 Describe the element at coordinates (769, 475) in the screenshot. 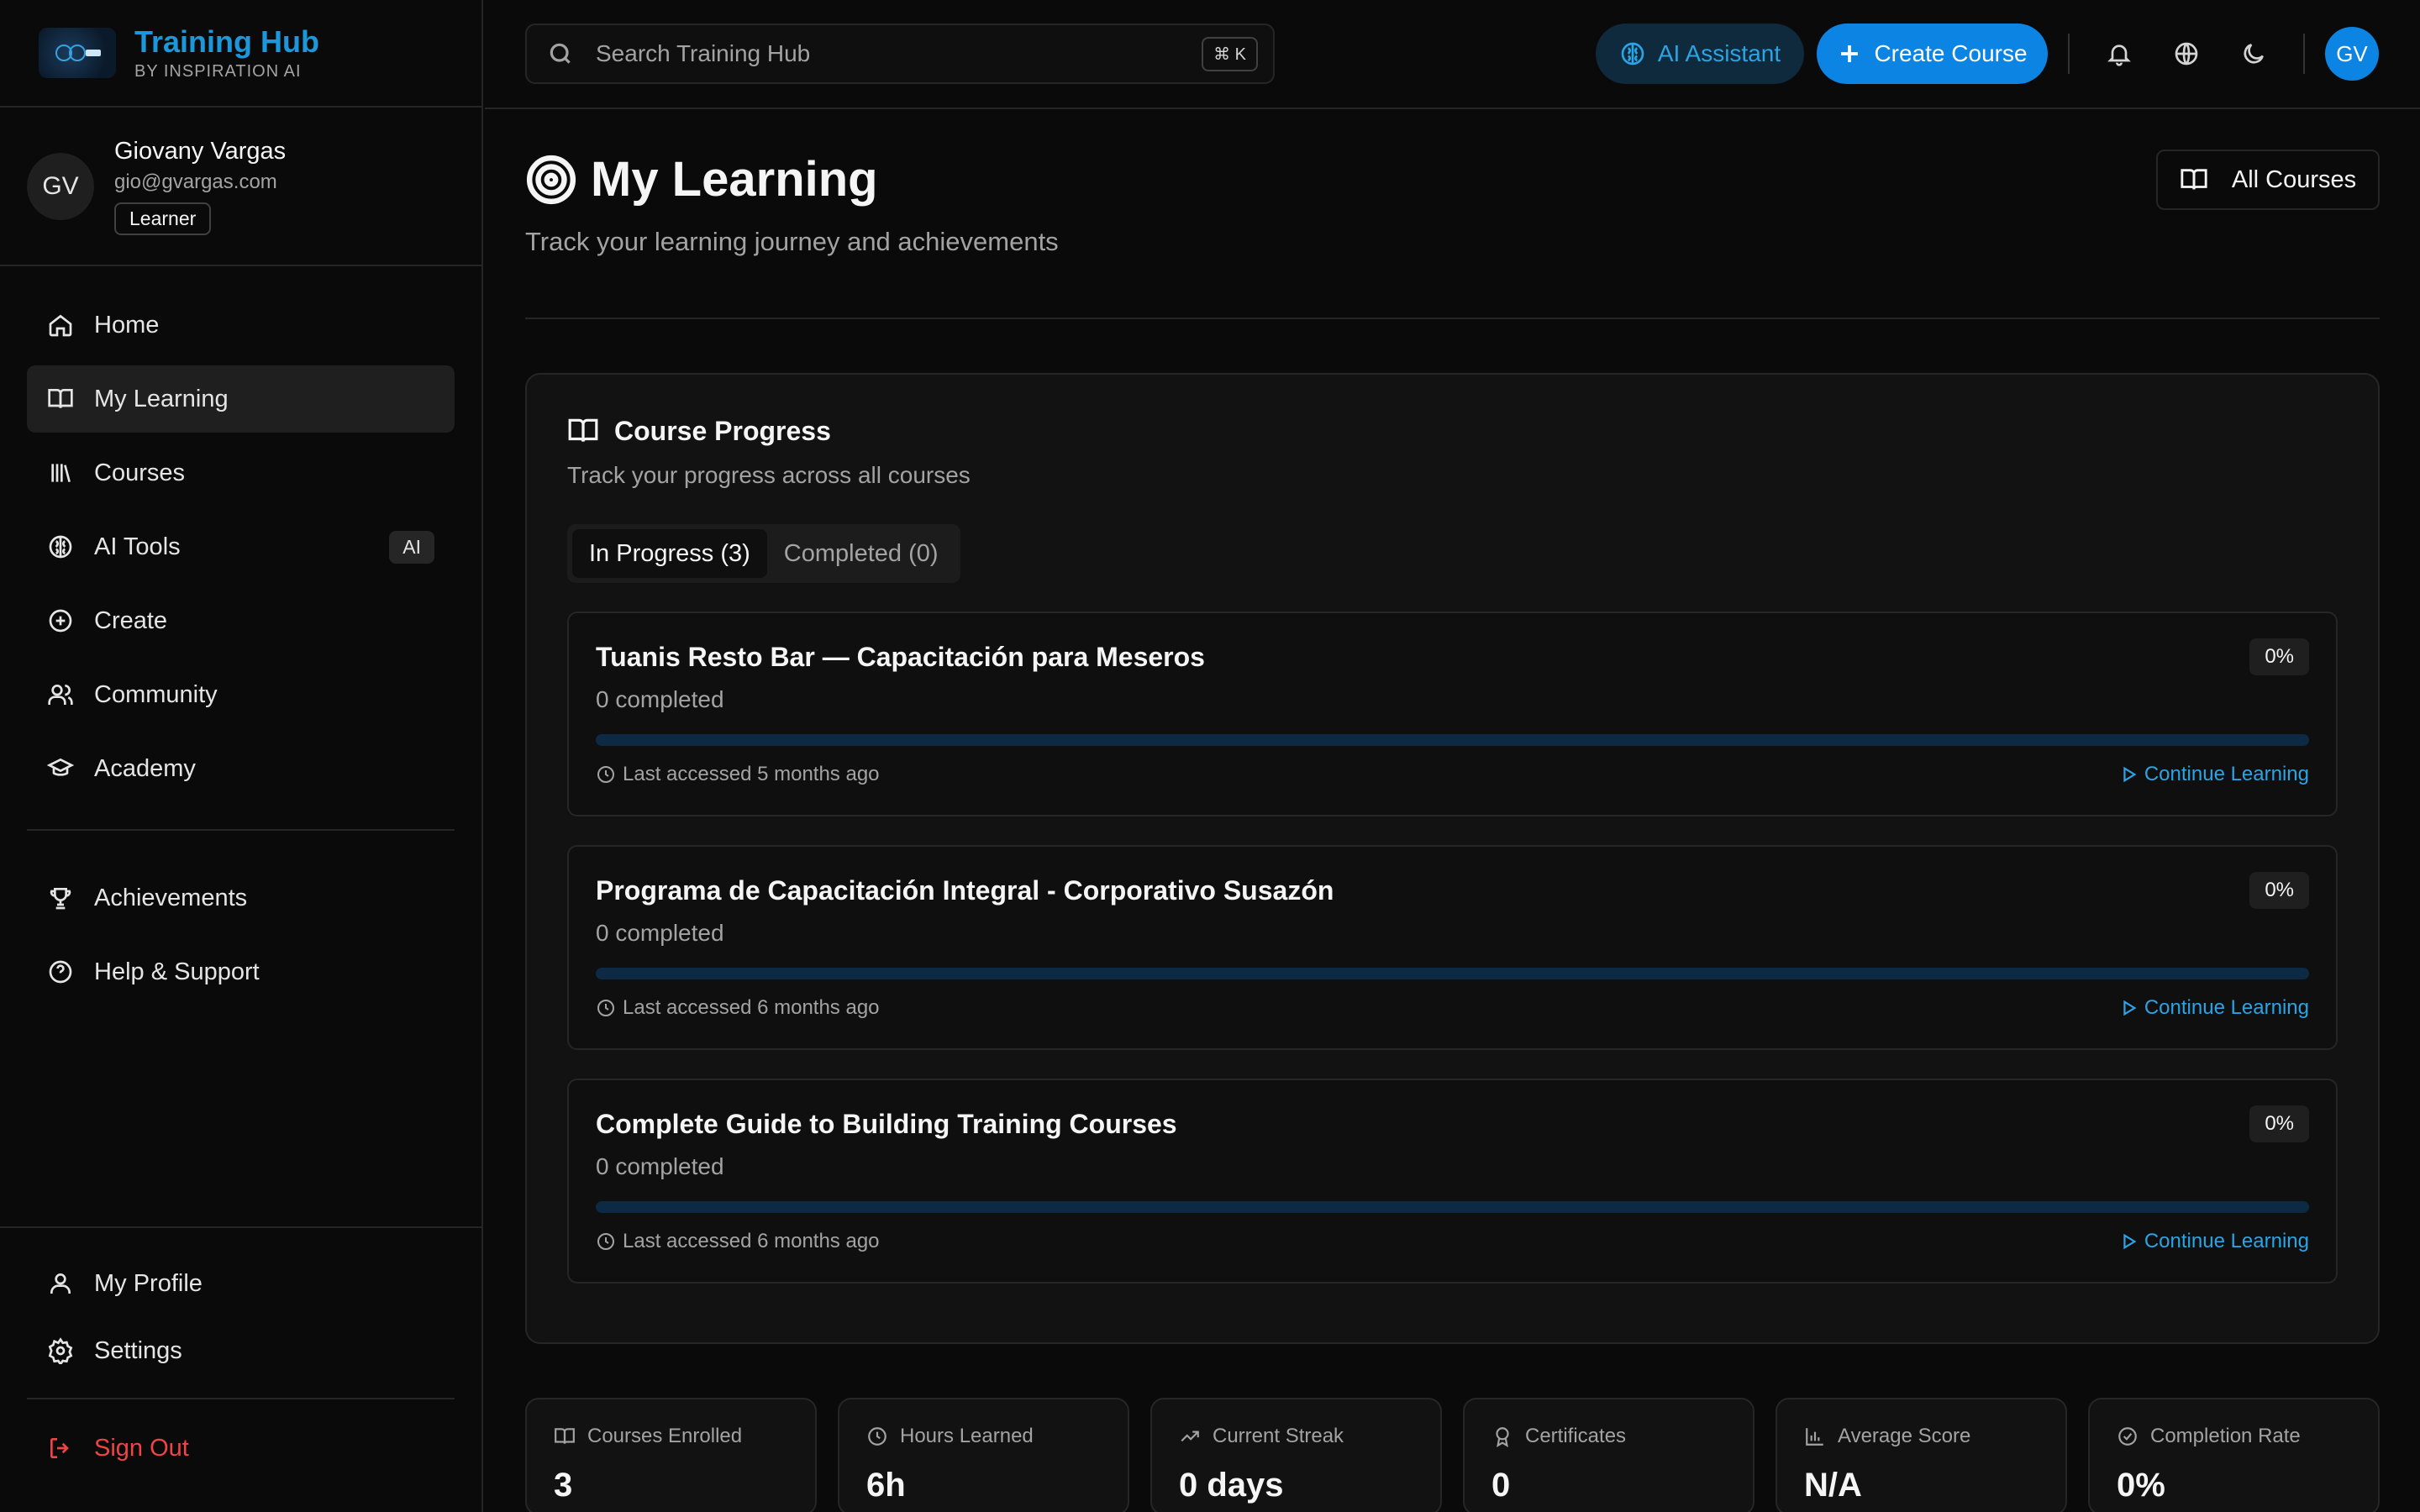

I see `course-progress-subtitle: Track your progress across all courses` at that location.